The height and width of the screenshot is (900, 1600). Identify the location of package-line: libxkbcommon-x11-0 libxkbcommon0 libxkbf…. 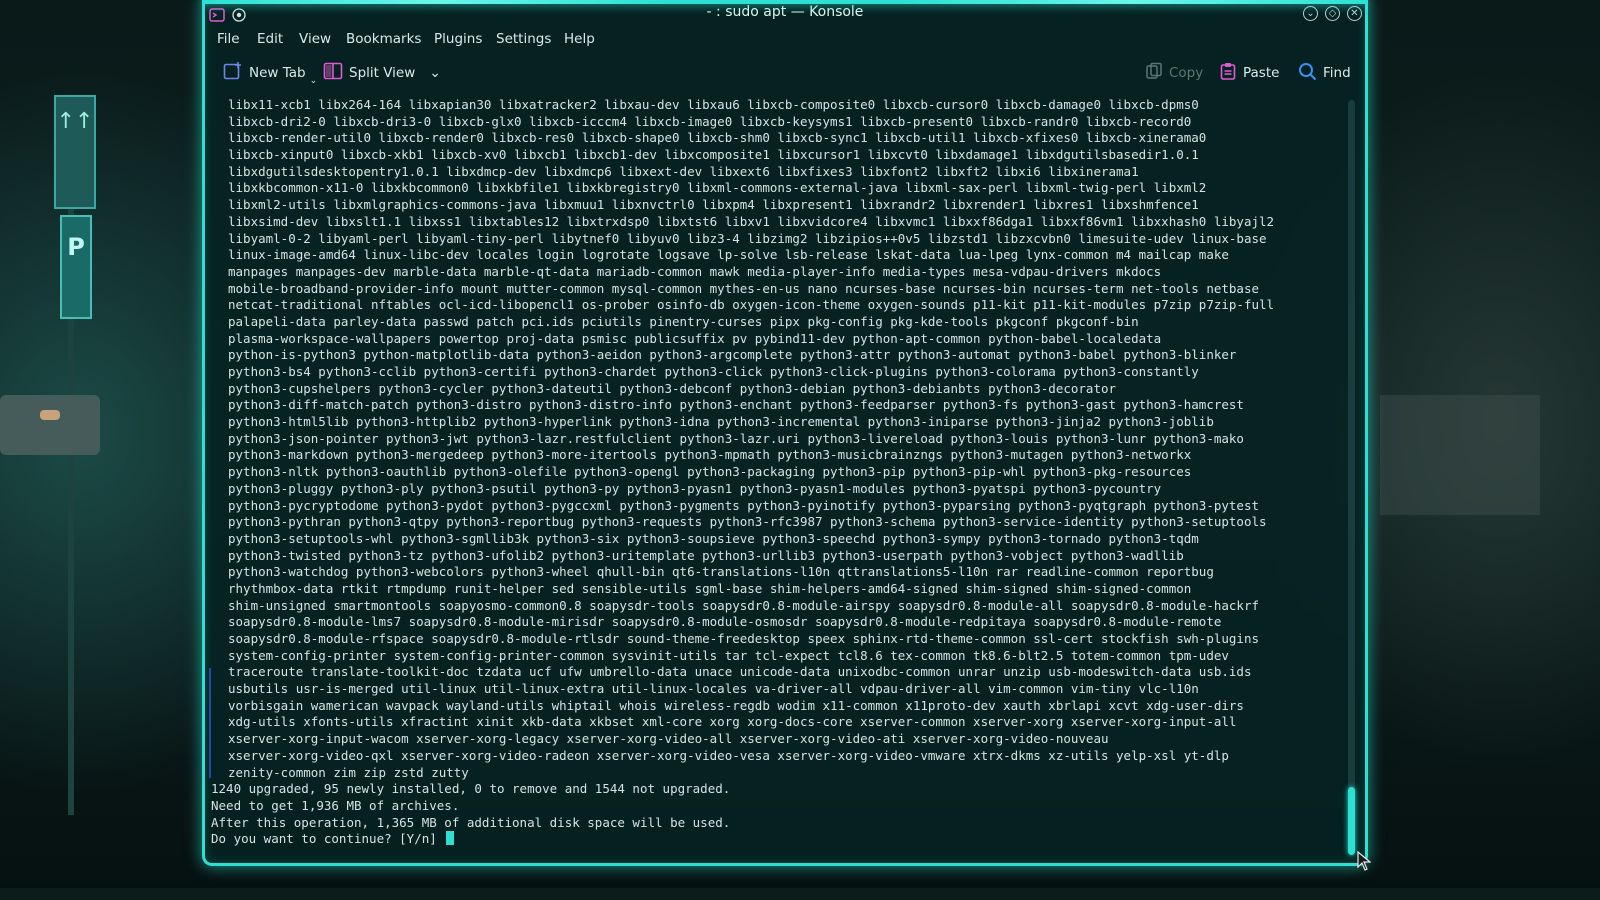
(717, 188).